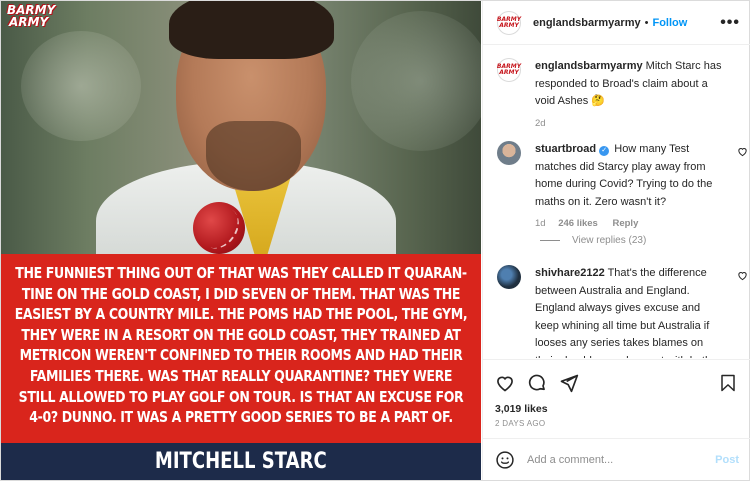  I want to click on attribution-bar: MITCHELL STARC, so click(241, 461).